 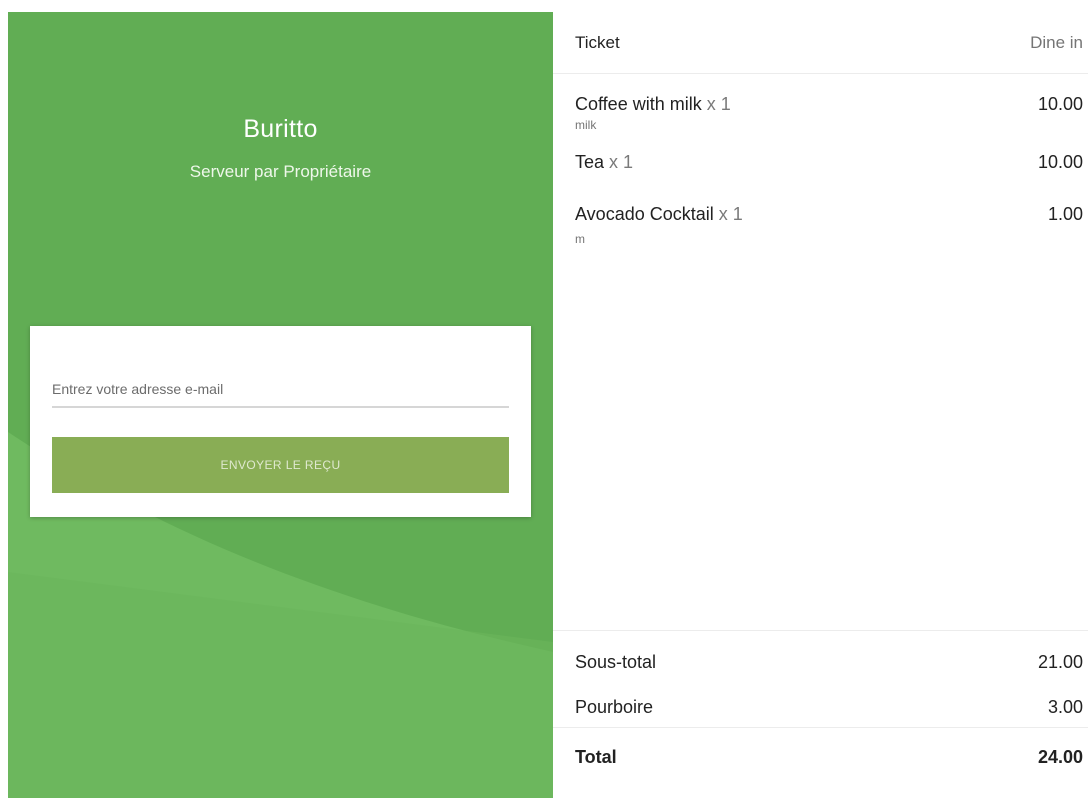 I want to click on ticket-item: Tea x 1 10.00, so click(x=820, y=170).